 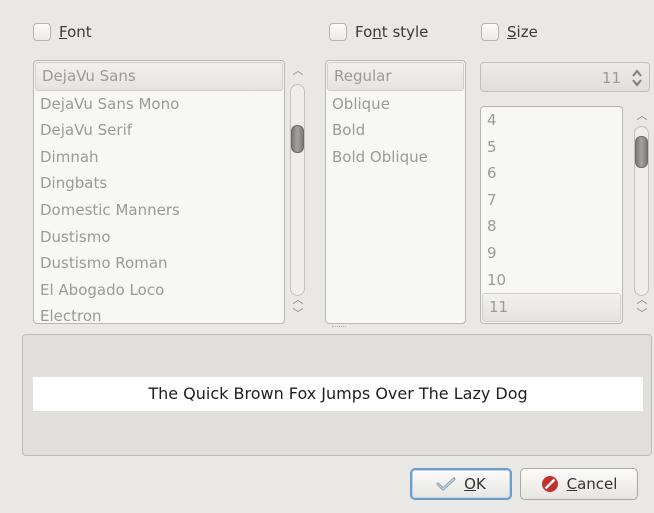 I want to click on checkmark-icon, so click(x=446, y=484).